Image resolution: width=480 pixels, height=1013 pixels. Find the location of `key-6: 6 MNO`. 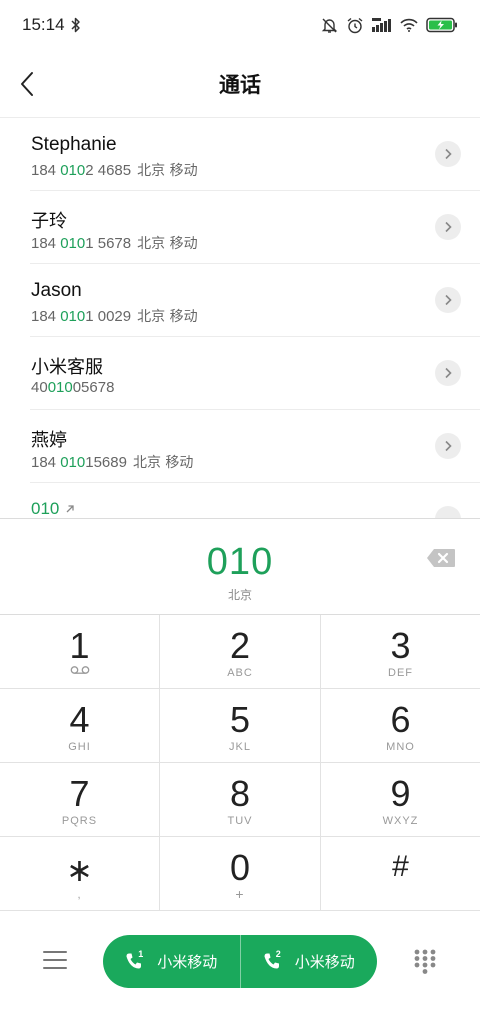

key-6: 6 MNO is located at coordinates (400, 726).